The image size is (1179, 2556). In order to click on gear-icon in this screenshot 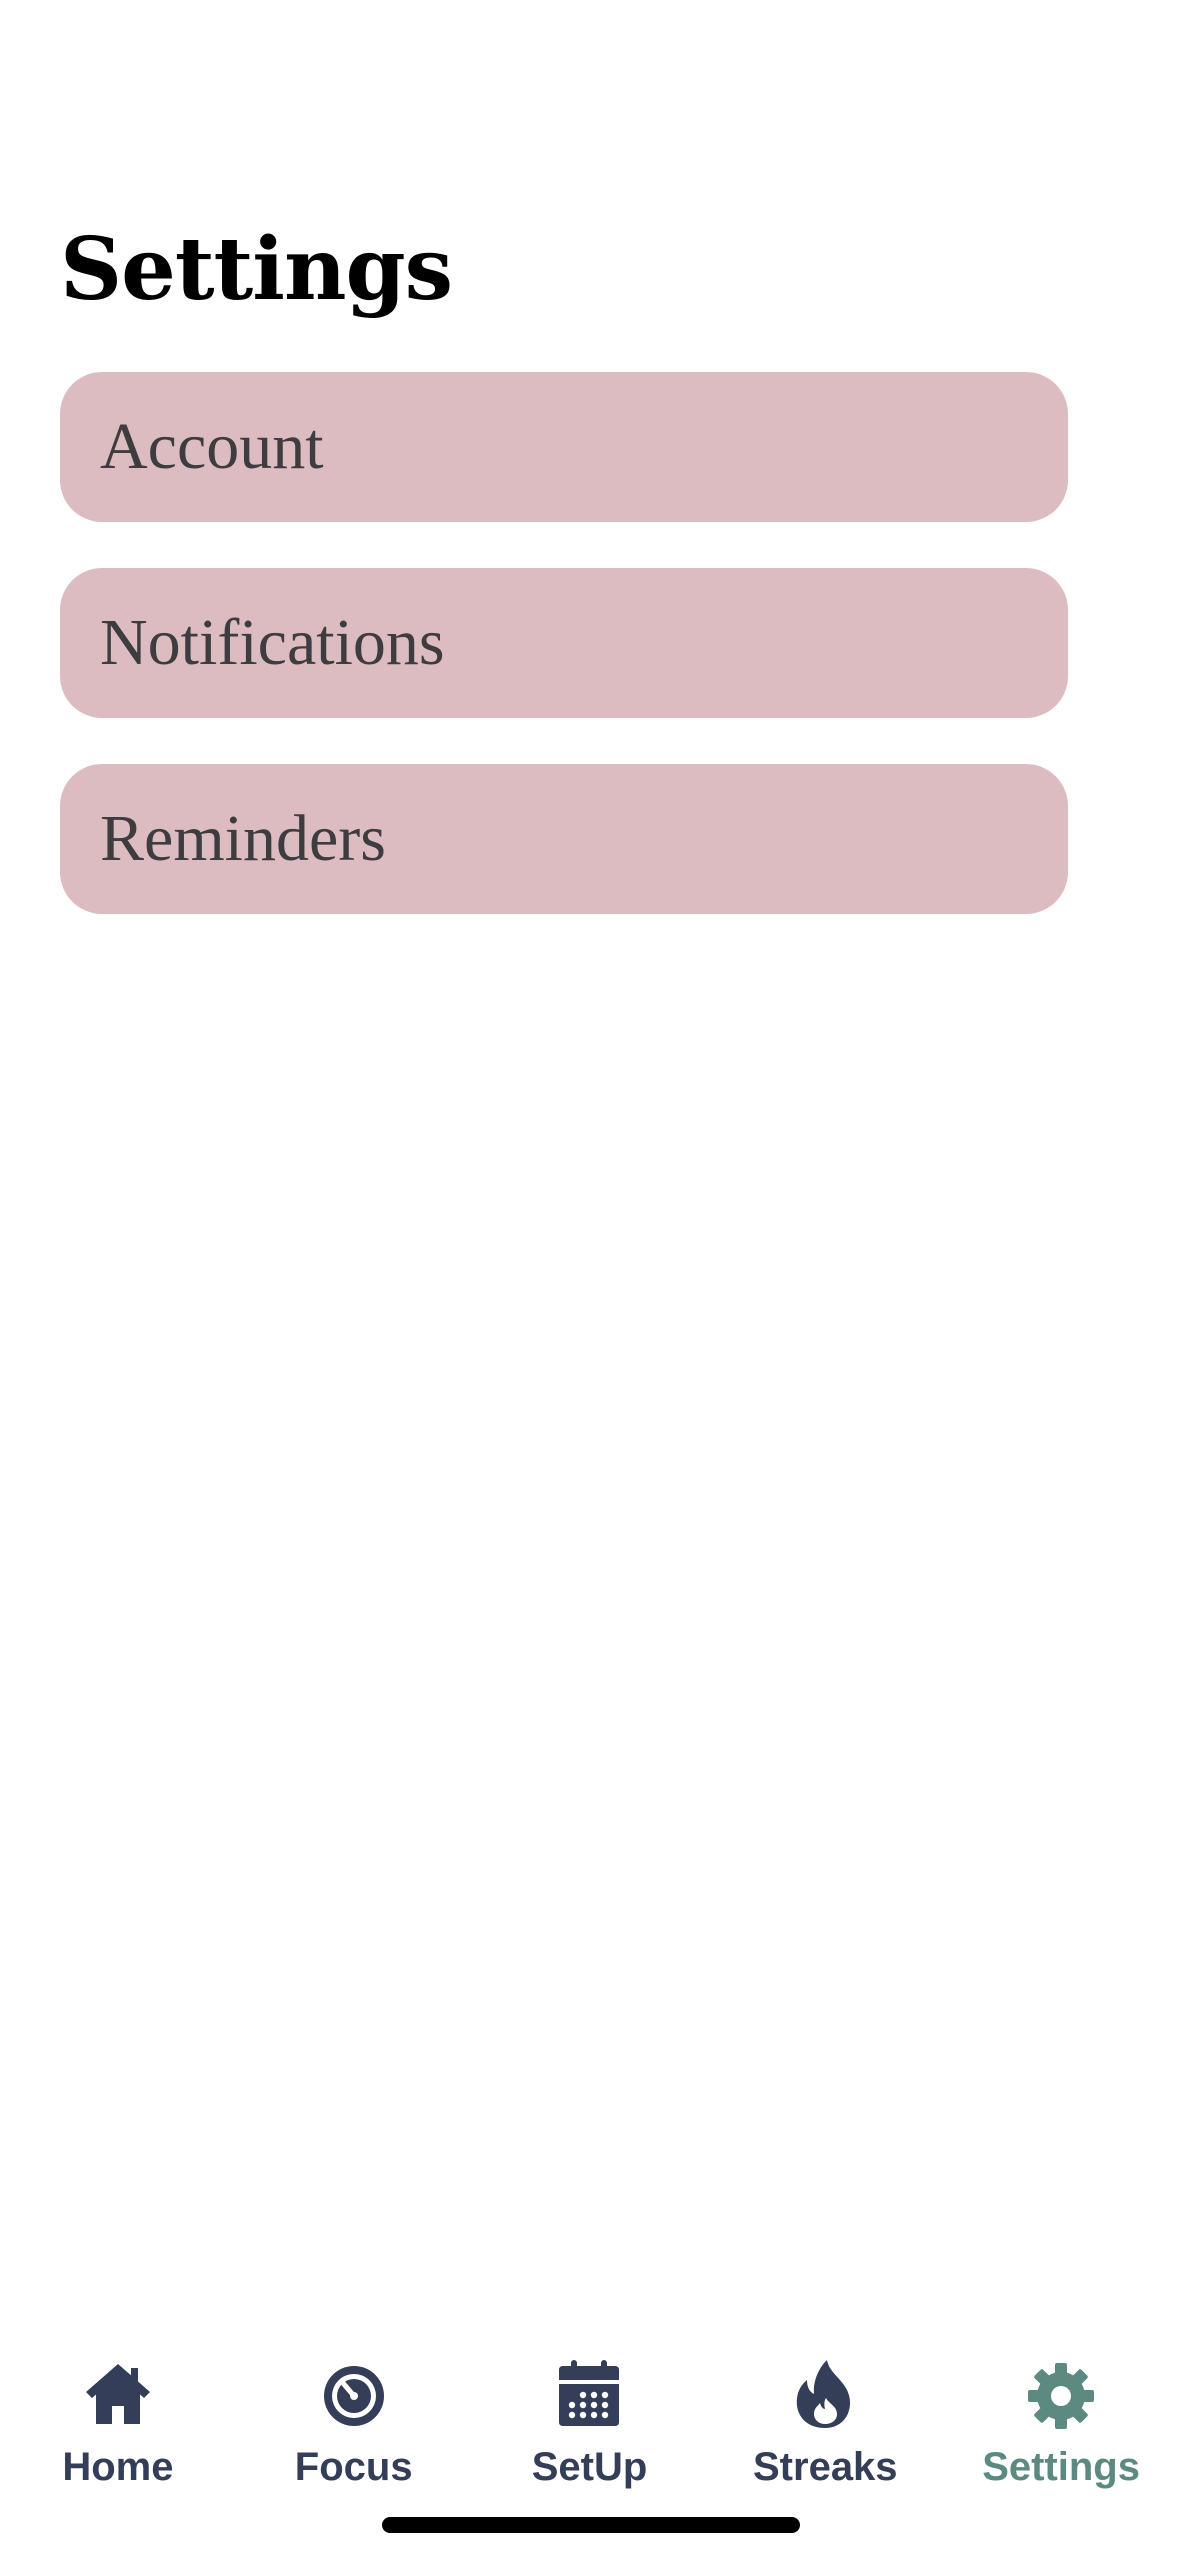, I will do `click(1061, 2394)`.